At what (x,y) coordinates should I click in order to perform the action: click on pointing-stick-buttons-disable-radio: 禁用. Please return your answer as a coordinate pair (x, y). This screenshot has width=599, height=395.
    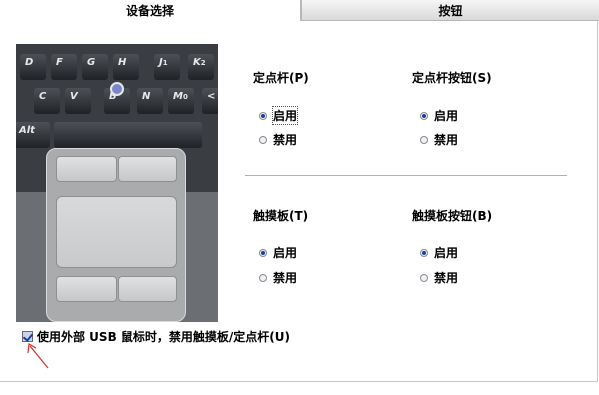
    Looking at the image, I should click on (439, 139).